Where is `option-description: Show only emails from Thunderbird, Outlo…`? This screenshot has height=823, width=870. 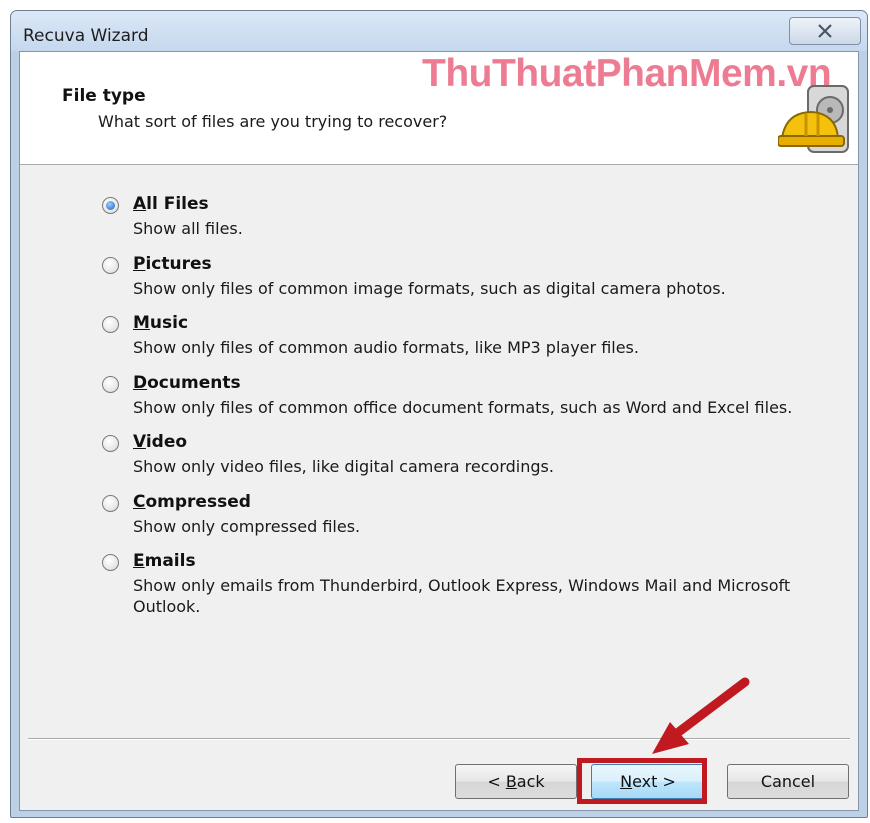 option-description: Show only emails from Thunderbird, Outlo… is located at coordinates (462, 596).